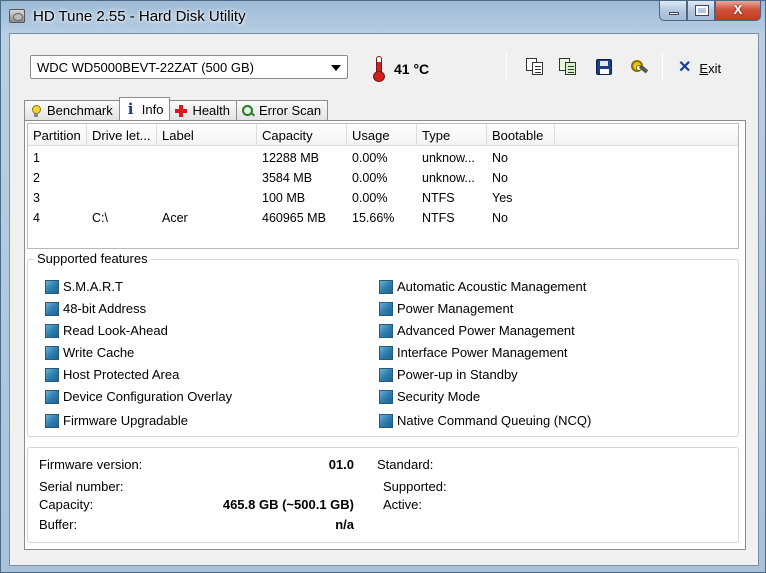 The height and width of the screenshot is (573, 766). I want to click on tab-health: Health, so click(203, 110).